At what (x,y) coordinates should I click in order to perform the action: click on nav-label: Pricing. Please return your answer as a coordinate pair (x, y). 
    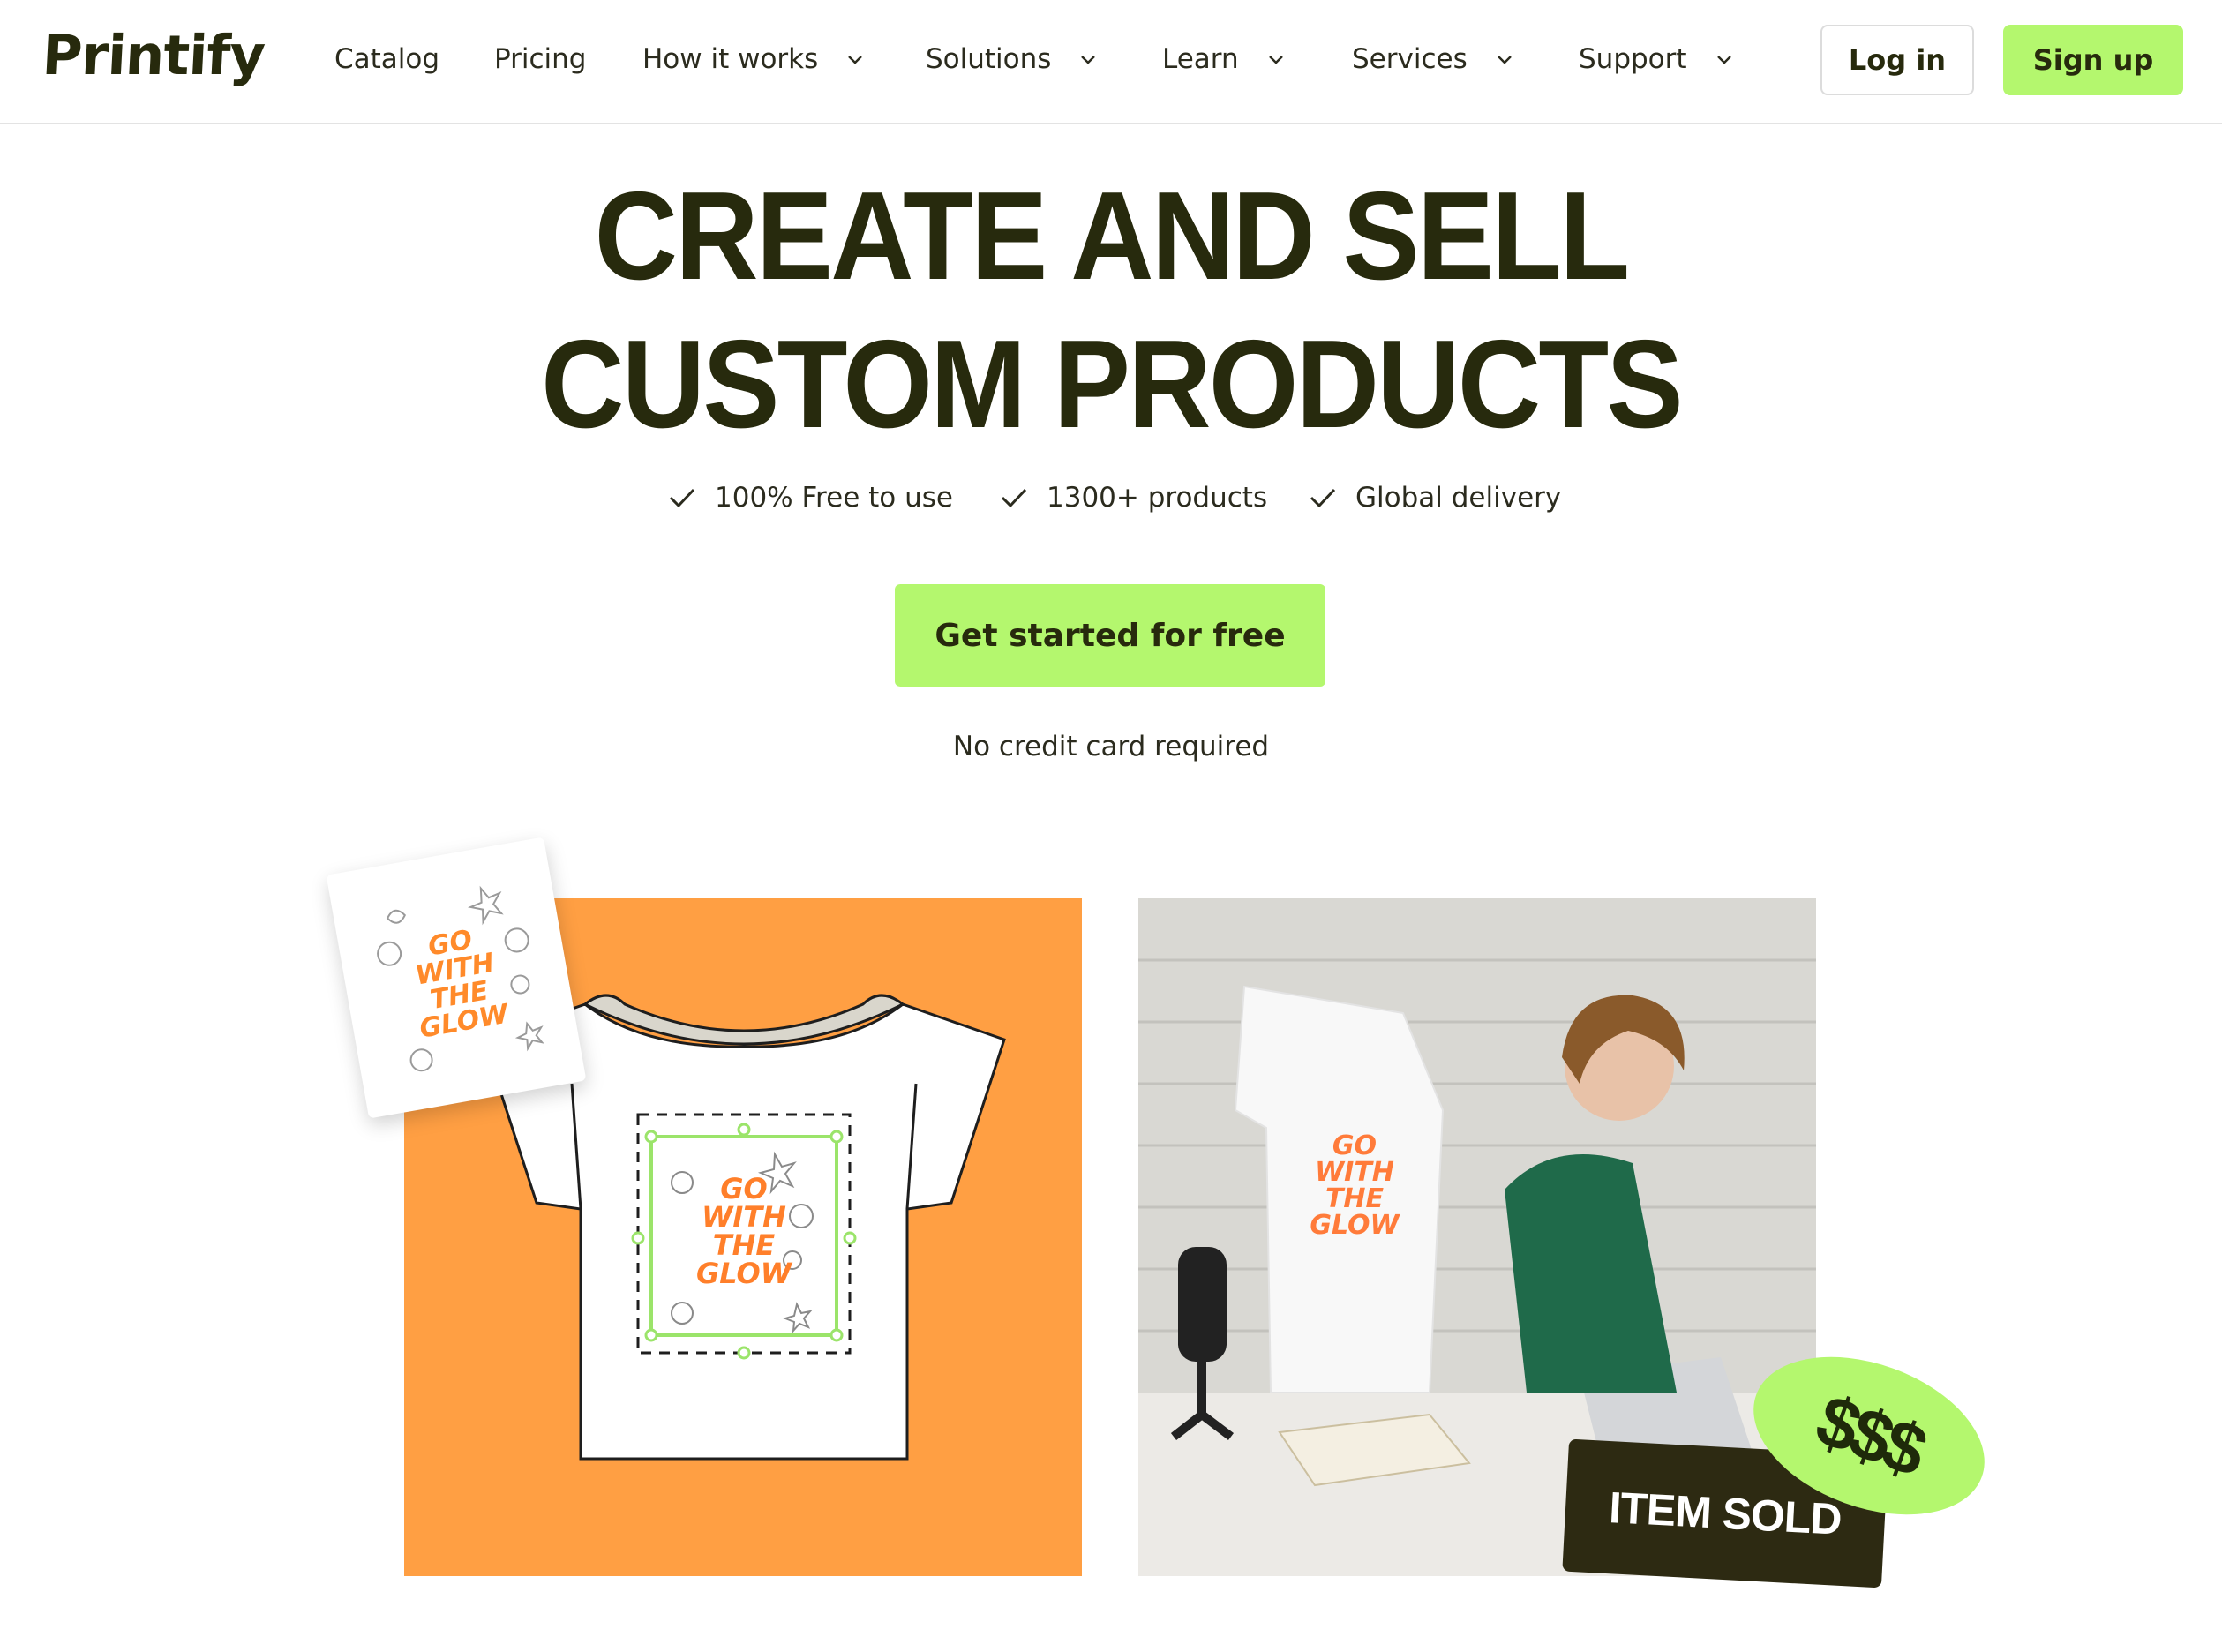
    Looking at the image, I should click on (540, 59).